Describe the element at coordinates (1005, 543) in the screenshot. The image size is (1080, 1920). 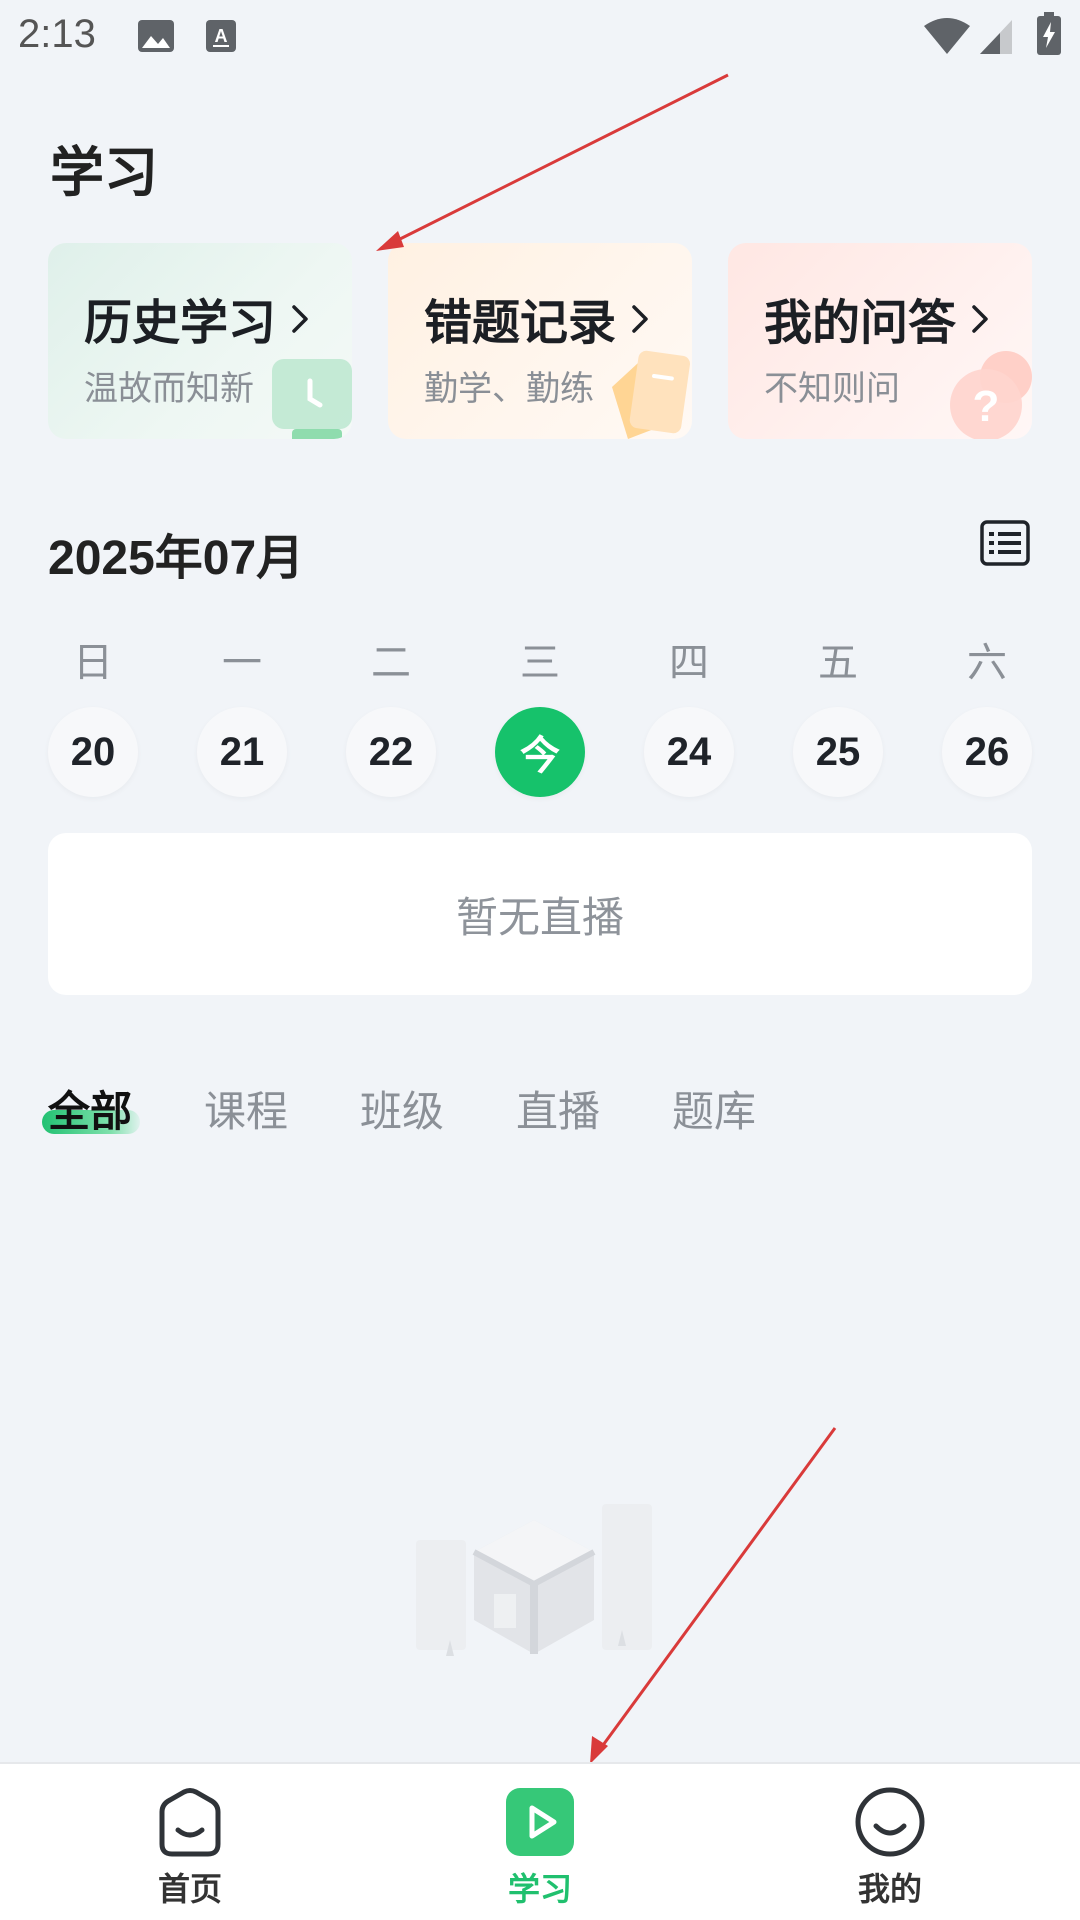
I see `calendar-list-icon` at that location.